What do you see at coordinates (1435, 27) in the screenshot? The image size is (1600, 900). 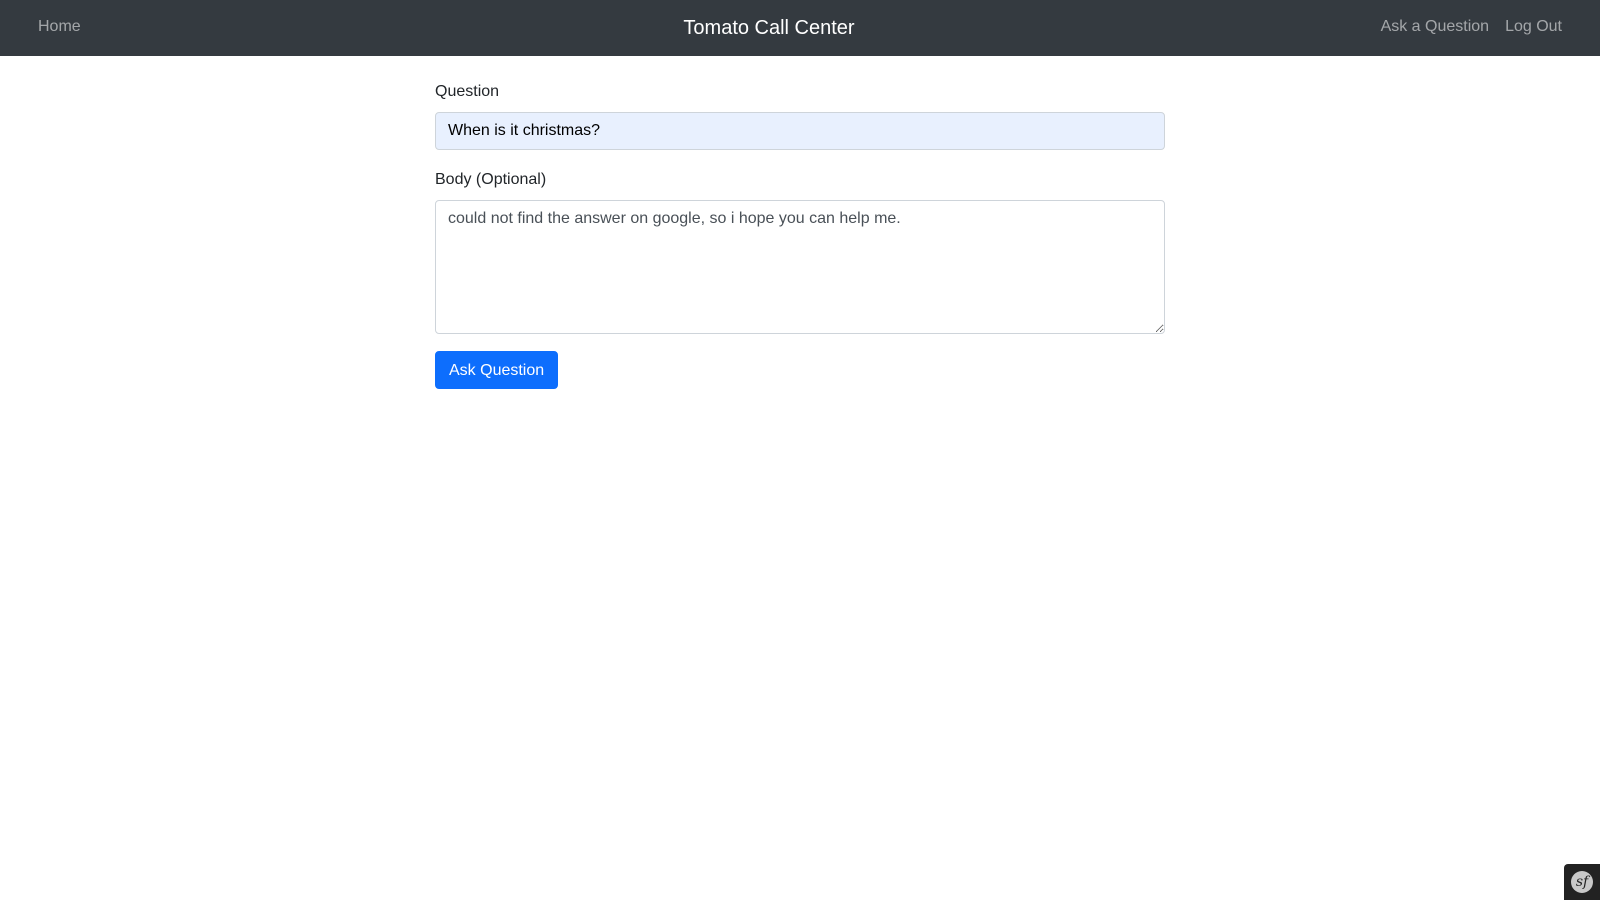 I see `nav-ask-question-link: Ask a Question` at bounding box center [1435, 27].